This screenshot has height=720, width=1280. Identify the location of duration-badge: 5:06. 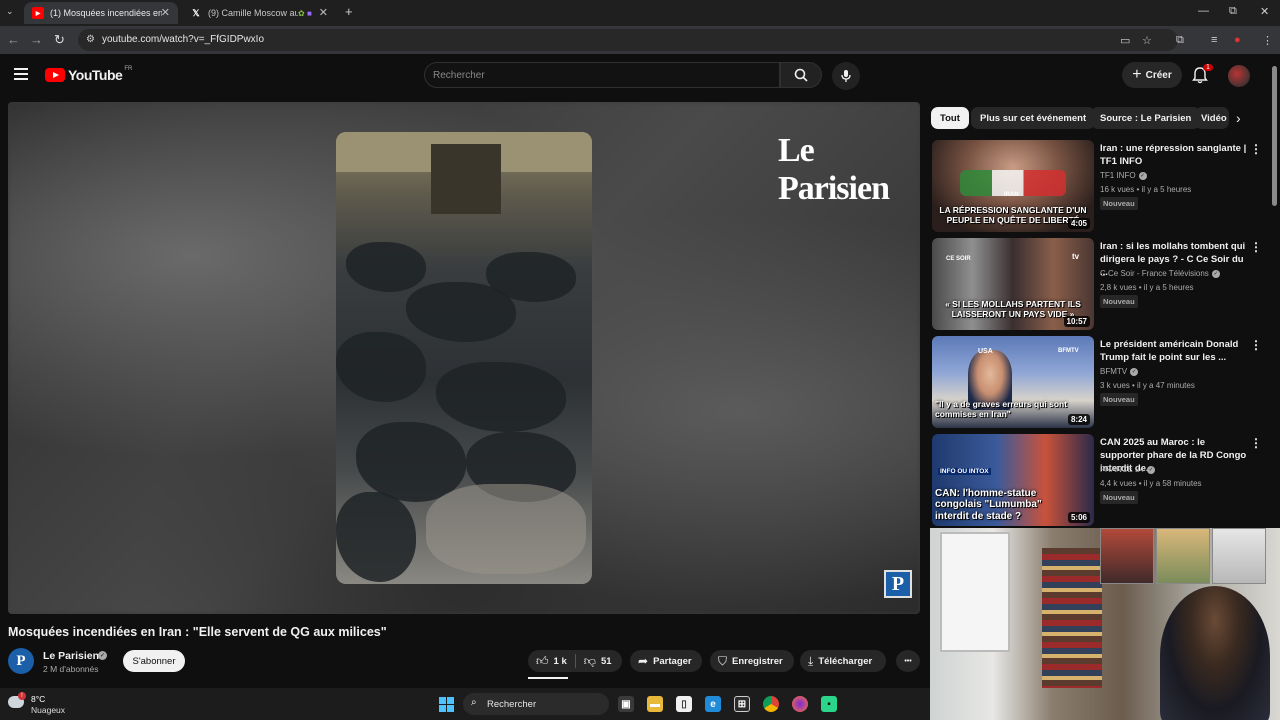
(1078, 517).